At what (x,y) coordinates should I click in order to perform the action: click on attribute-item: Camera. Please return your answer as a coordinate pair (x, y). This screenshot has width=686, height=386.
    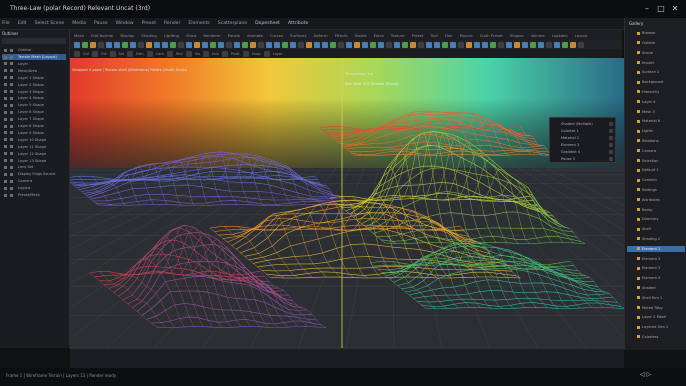
    Looking at the image, I should click on (656, 151).